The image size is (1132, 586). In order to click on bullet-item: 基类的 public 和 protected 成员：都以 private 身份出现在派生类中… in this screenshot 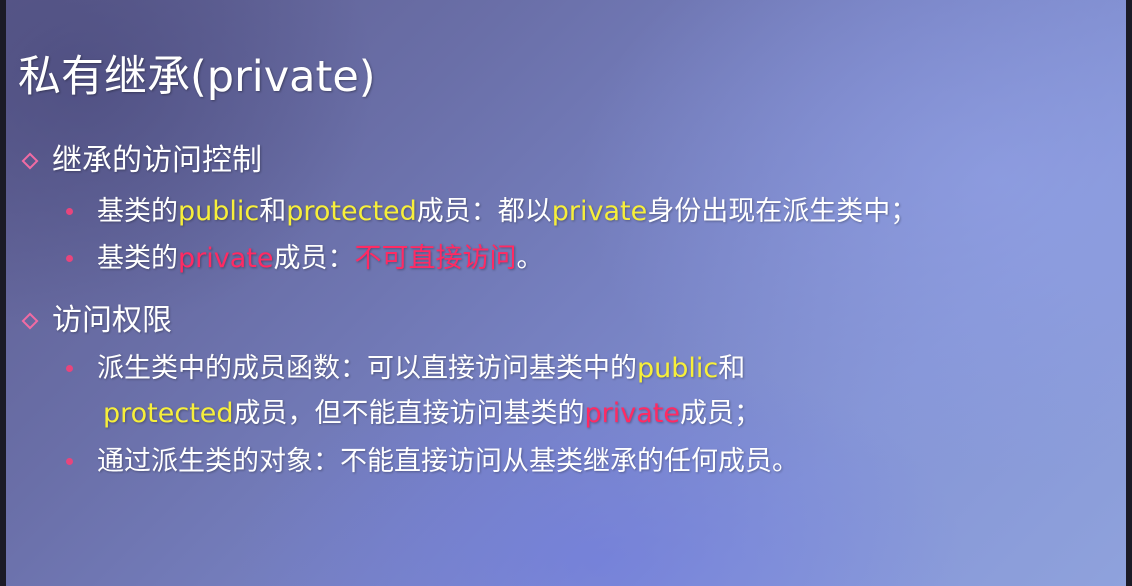, I will do `click(491, 211)`.